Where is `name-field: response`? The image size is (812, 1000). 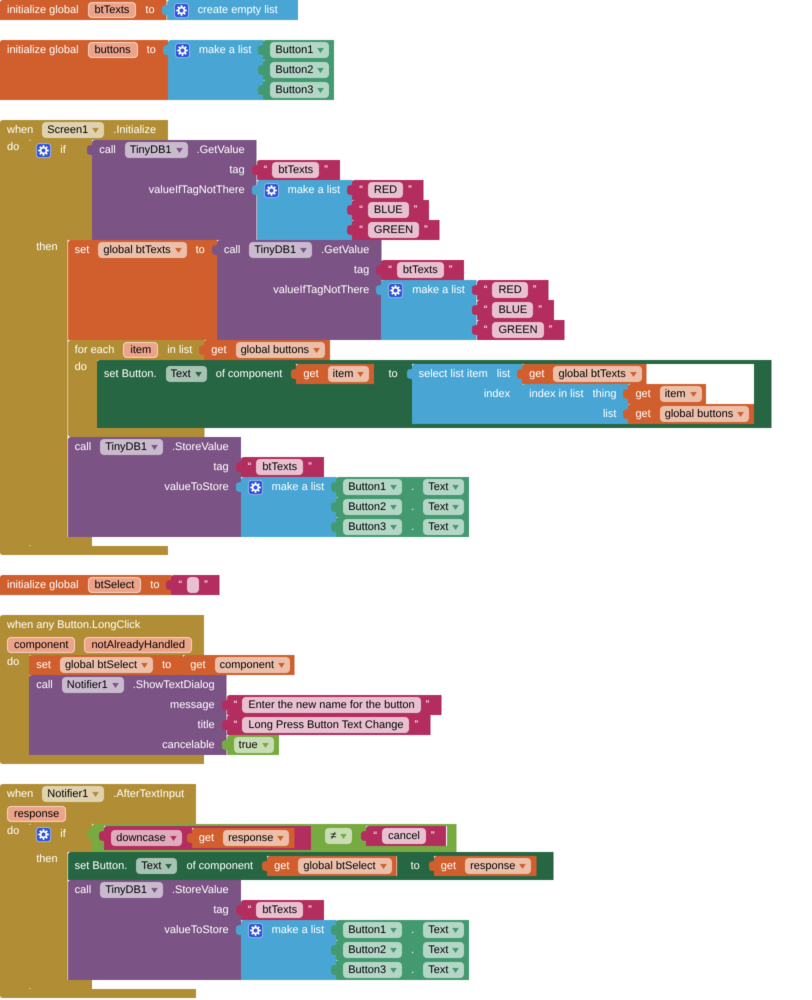 name-field: response is located at coordinates (36, 814).